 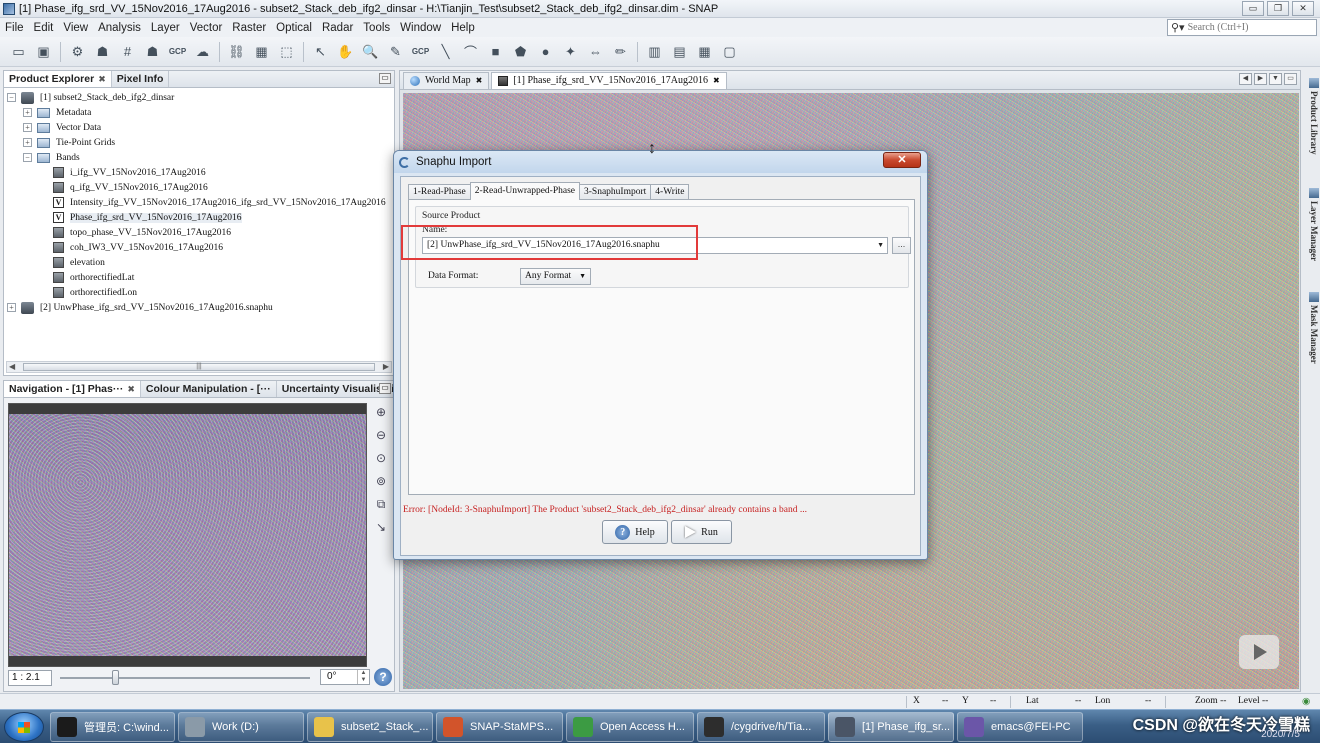 I want to click on mask-manager-side-tab: Mask Manager, so click(x=1311, y=328).